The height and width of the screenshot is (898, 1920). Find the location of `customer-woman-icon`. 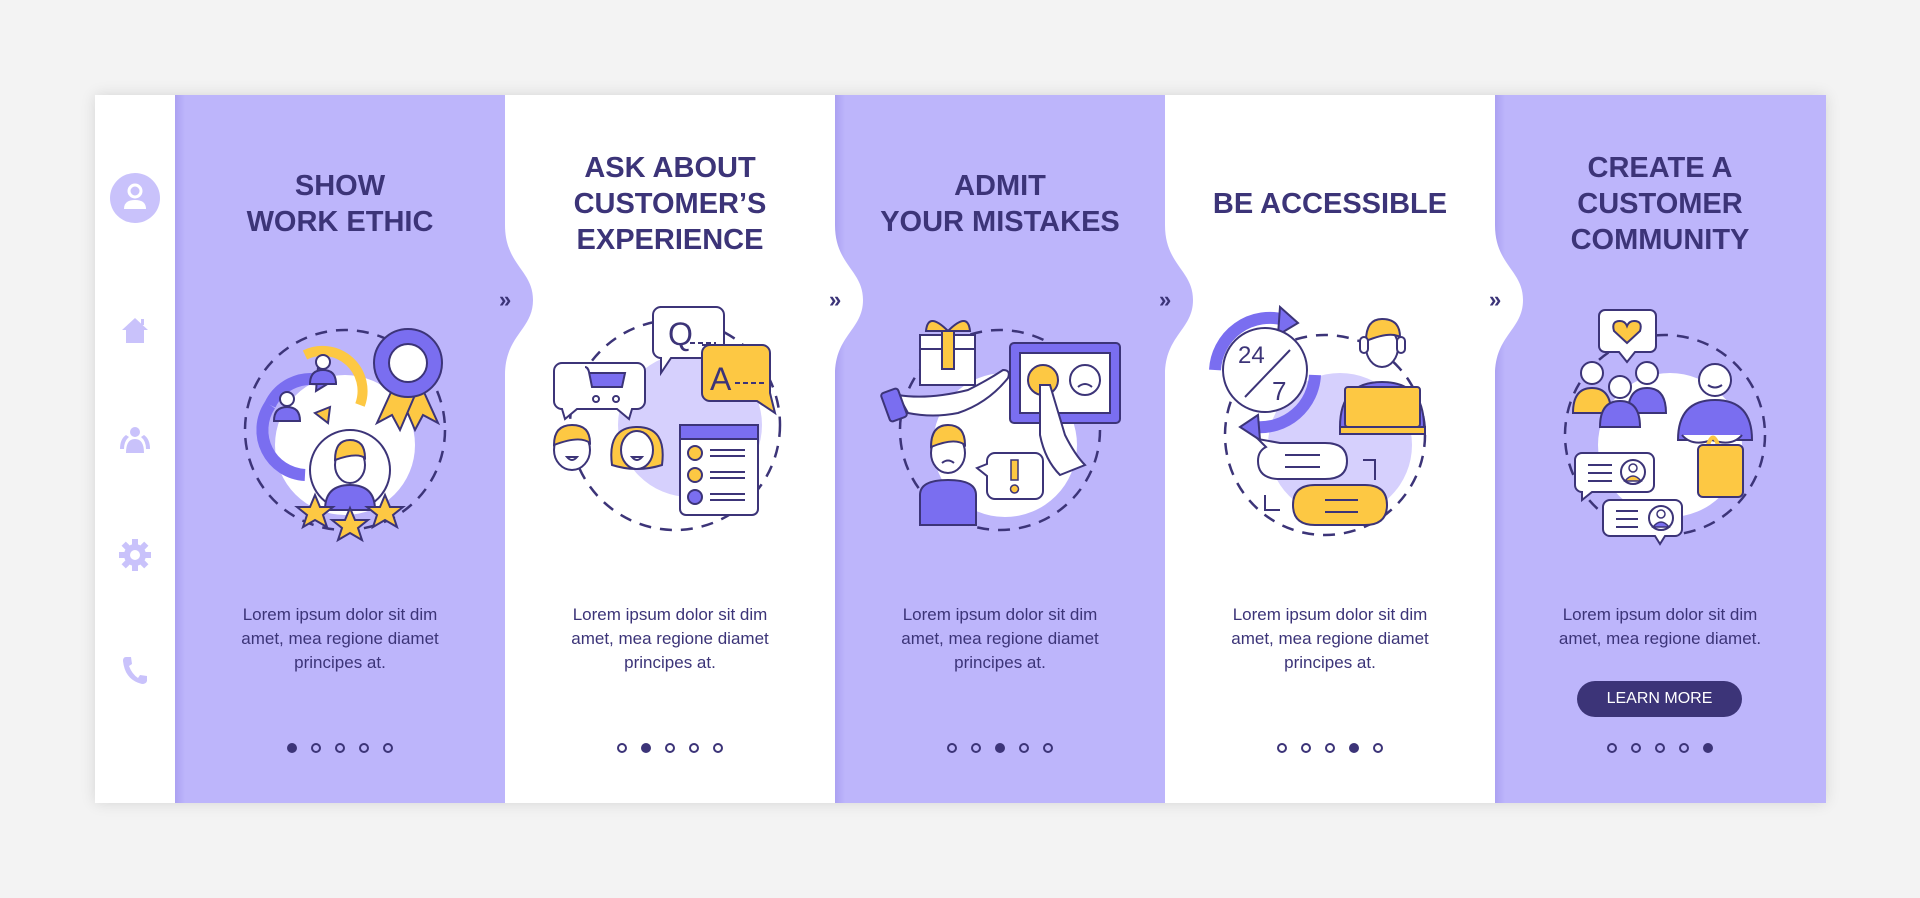

customer-woman-icon is located at coordinates (637, 447).